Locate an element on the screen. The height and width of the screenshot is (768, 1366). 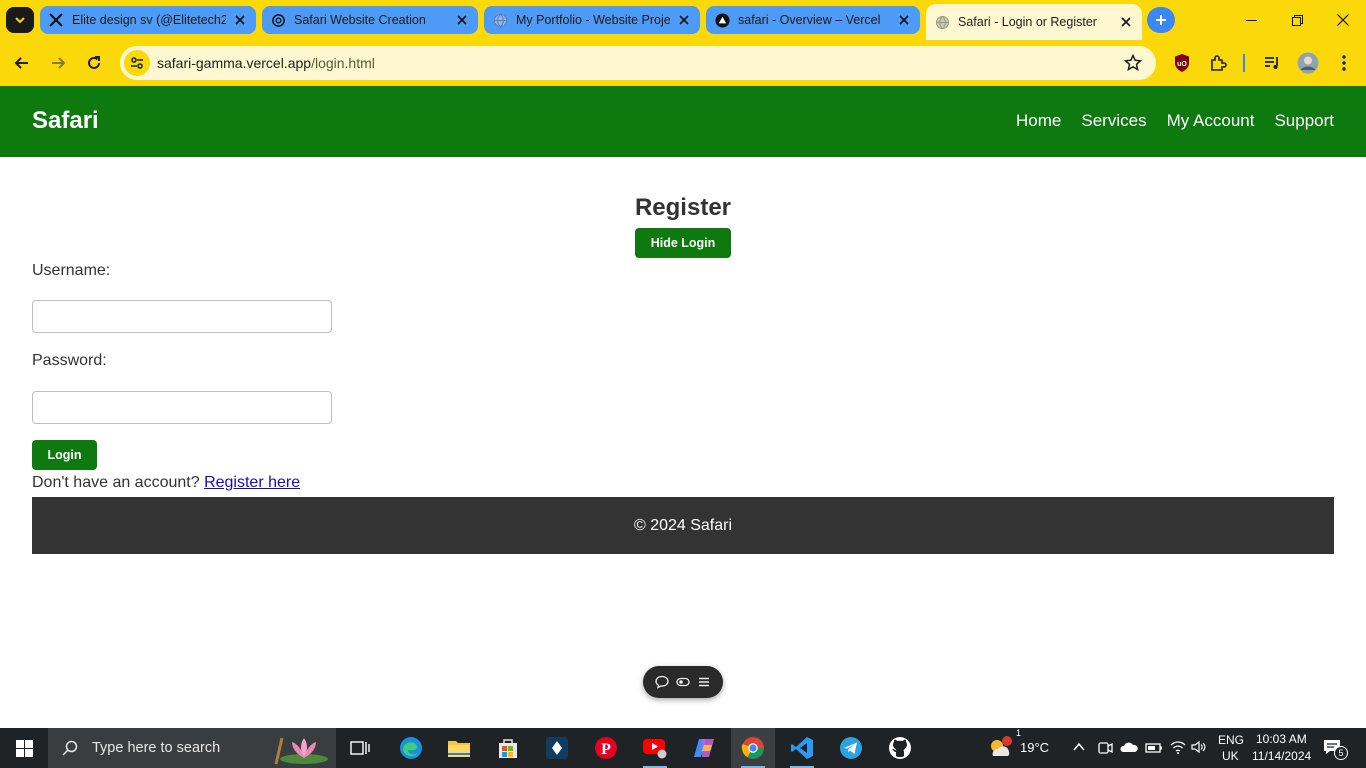
svg-text: P is located at coordinates (606, 749).